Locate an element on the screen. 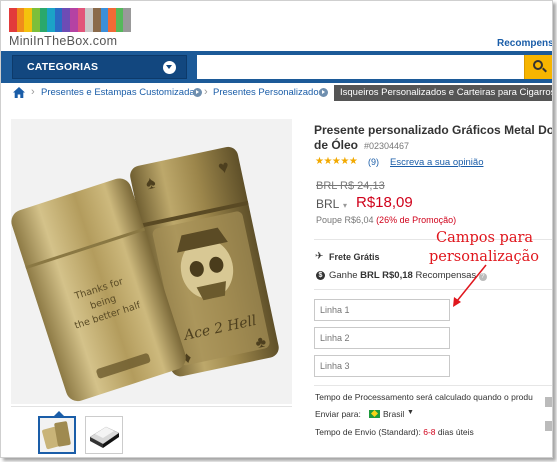 This screenshot has height=462, width=557. delivery-label: Tempo de Envio (Standard): is located at coordinates (368, 432).